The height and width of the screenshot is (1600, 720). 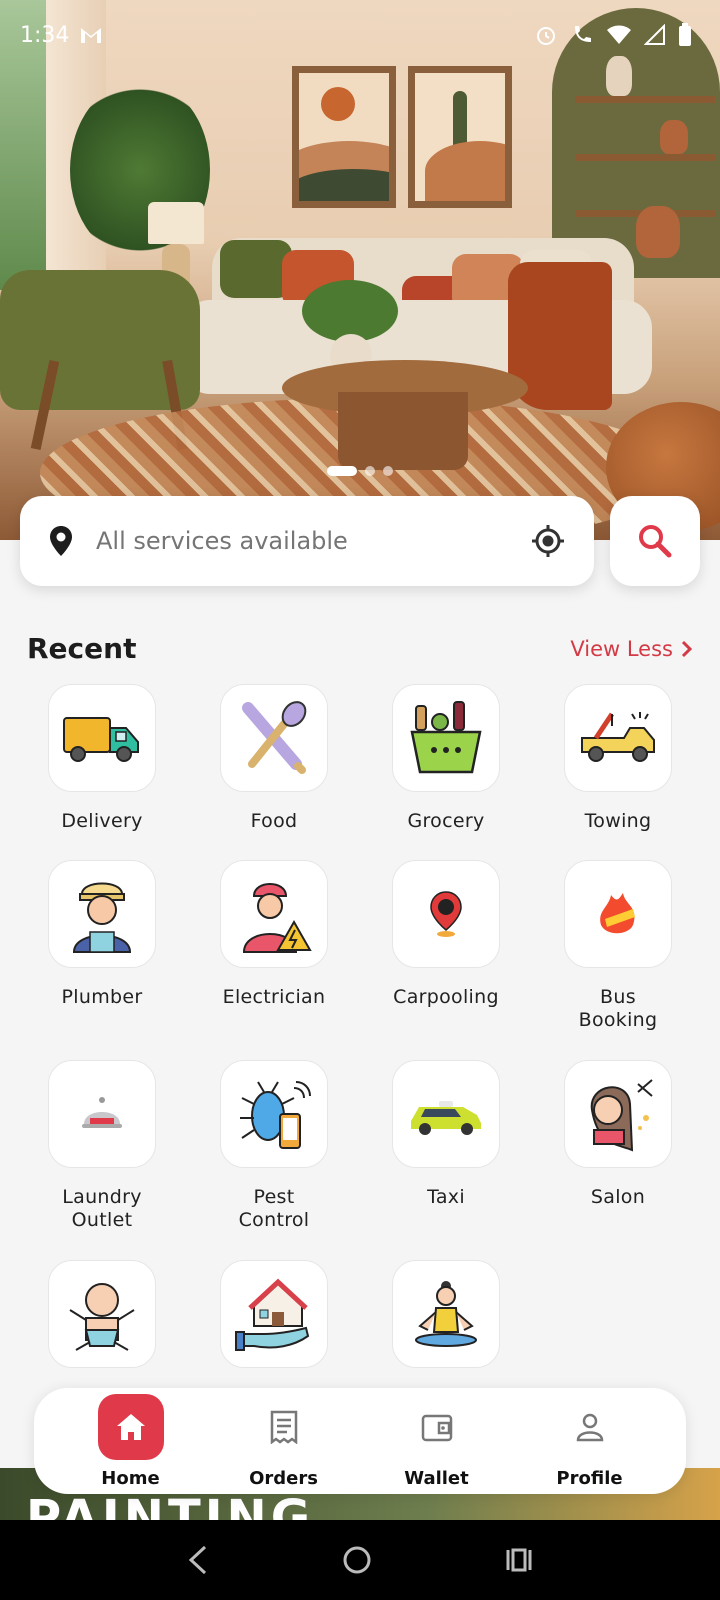 What do you see at coordinates (548, 541) in the screenshot?
I see `gps-locate-icon` at bounding box center [548, 541].